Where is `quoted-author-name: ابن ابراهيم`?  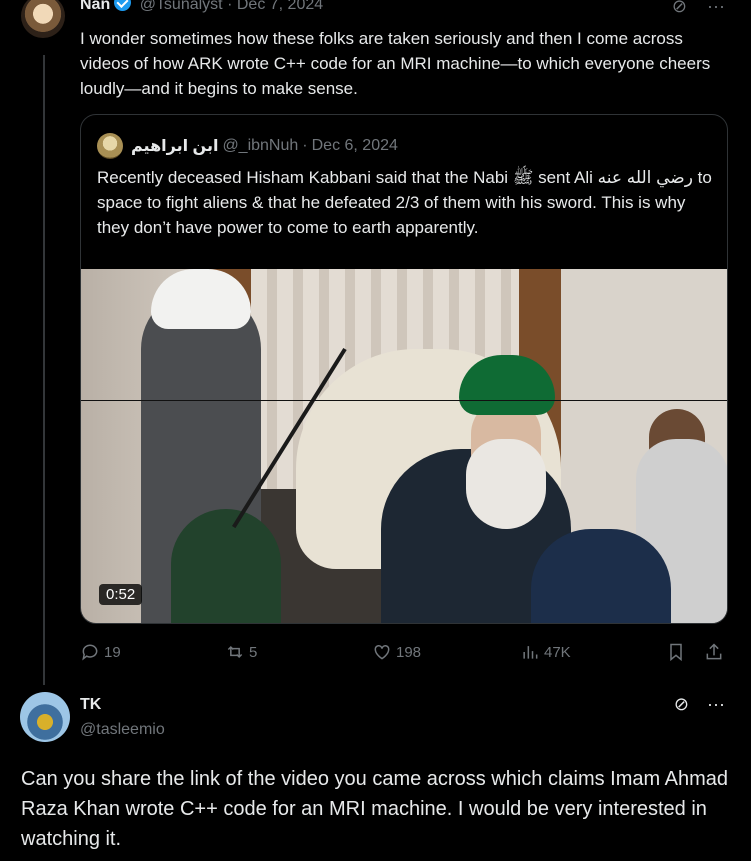 quoted-author-name: ابن ابراهيم is located at coordinates (175, 146).